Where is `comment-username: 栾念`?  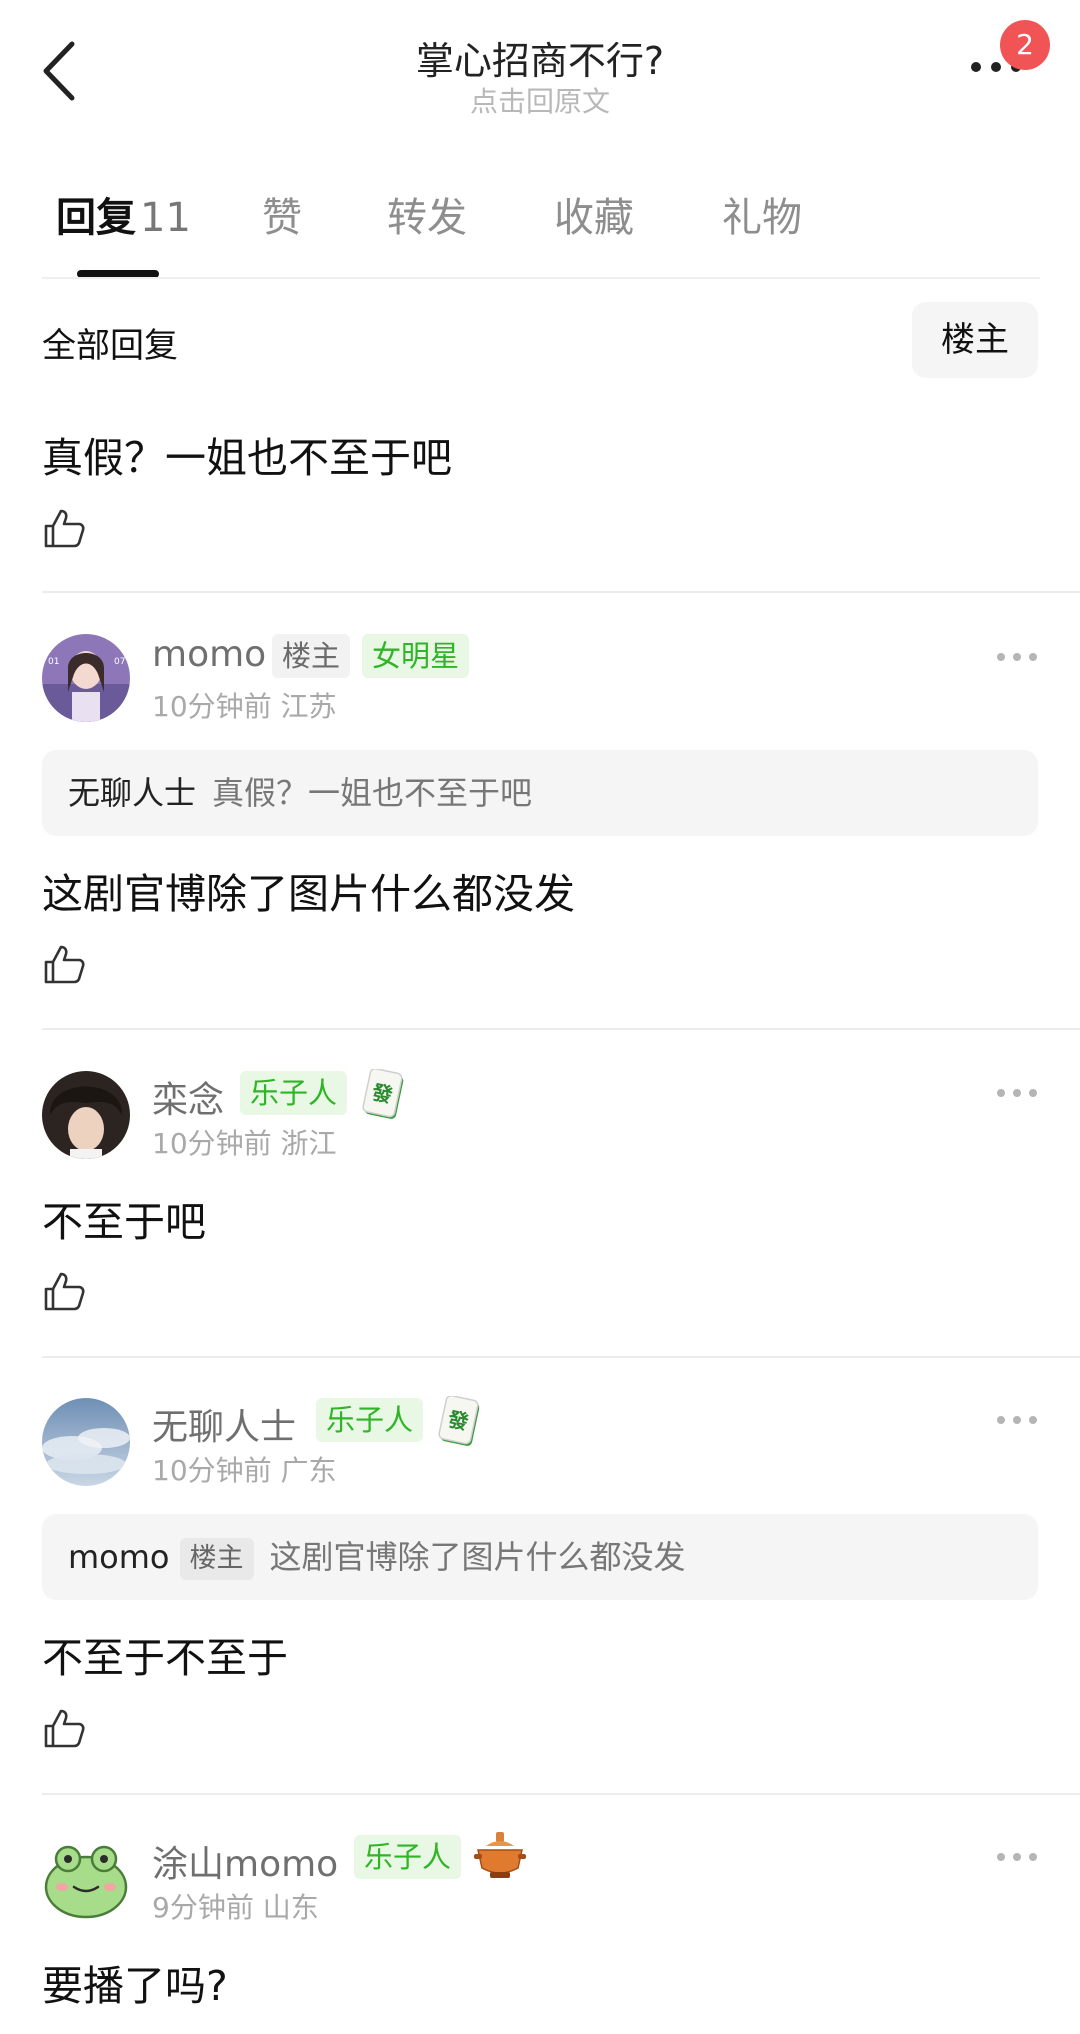
comment-username: 栾念 is located at coordinates (188, 1097).